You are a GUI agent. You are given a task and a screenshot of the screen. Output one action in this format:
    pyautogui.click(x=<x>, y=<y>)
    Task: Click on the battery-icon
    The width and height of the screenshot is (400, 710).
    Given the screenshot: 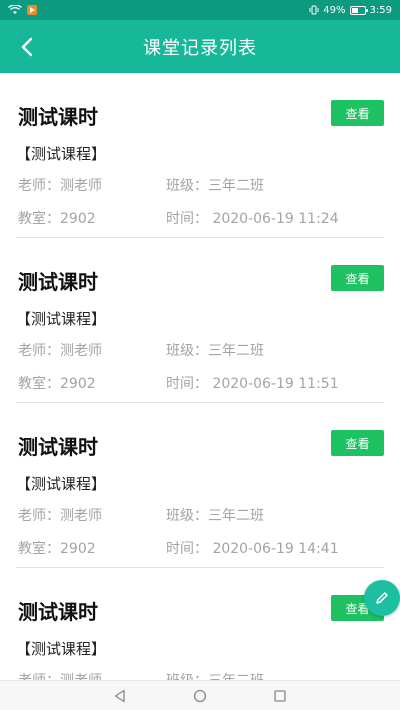 What is the action you would take?
    pyautogui.click(x=358, y=10)
    